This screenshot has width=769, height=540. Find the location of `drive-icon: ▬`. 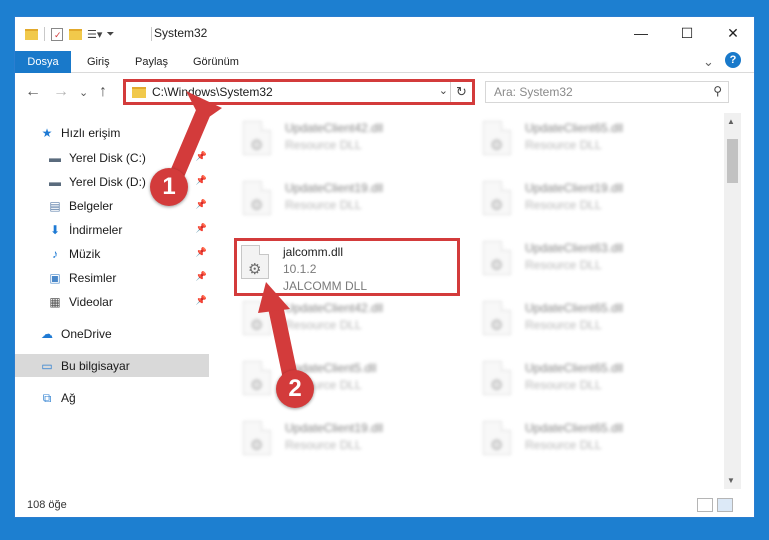

drive-icon: ▬ is located at coordinates (55, 181).